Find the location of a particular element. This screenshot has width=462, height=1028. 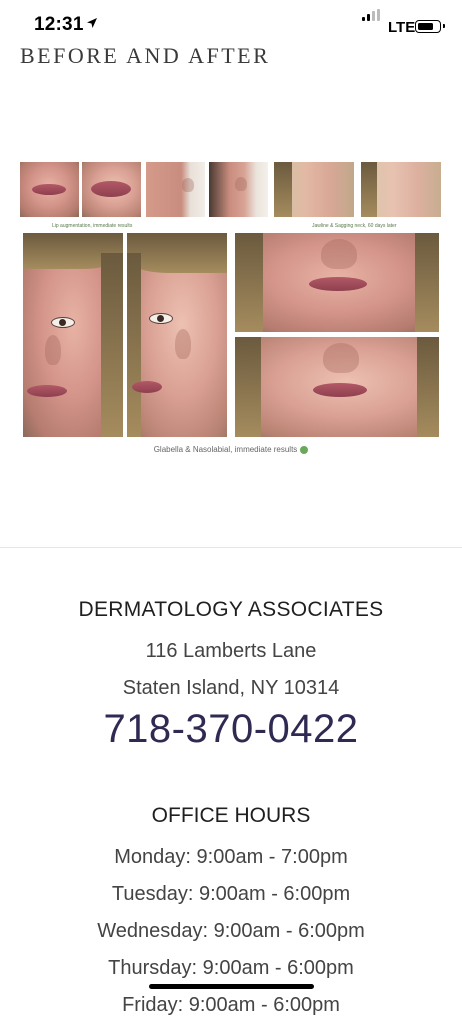

address-line-2: Staten Island, NY 10314 is located at coordinates (231, 688).